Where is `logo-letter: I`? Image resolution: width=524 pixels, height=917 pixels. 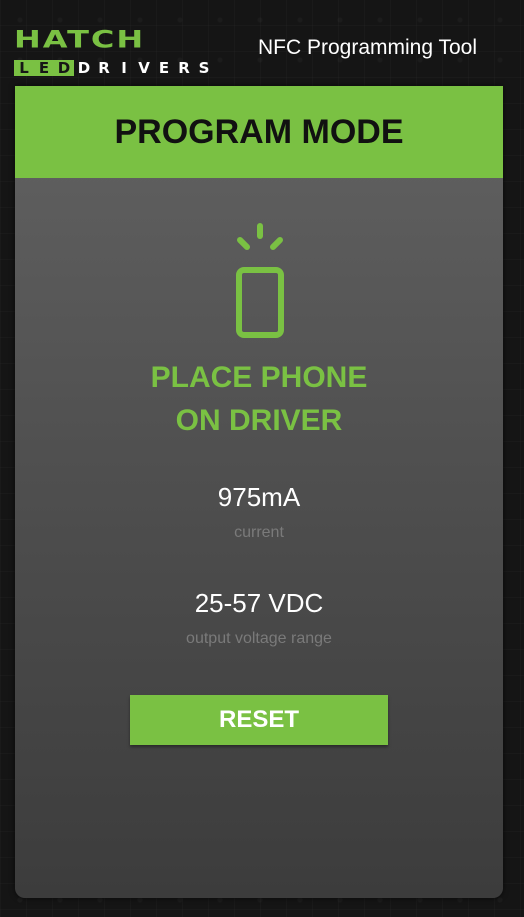 logo-letter: I is located at coordinates (124, 68).